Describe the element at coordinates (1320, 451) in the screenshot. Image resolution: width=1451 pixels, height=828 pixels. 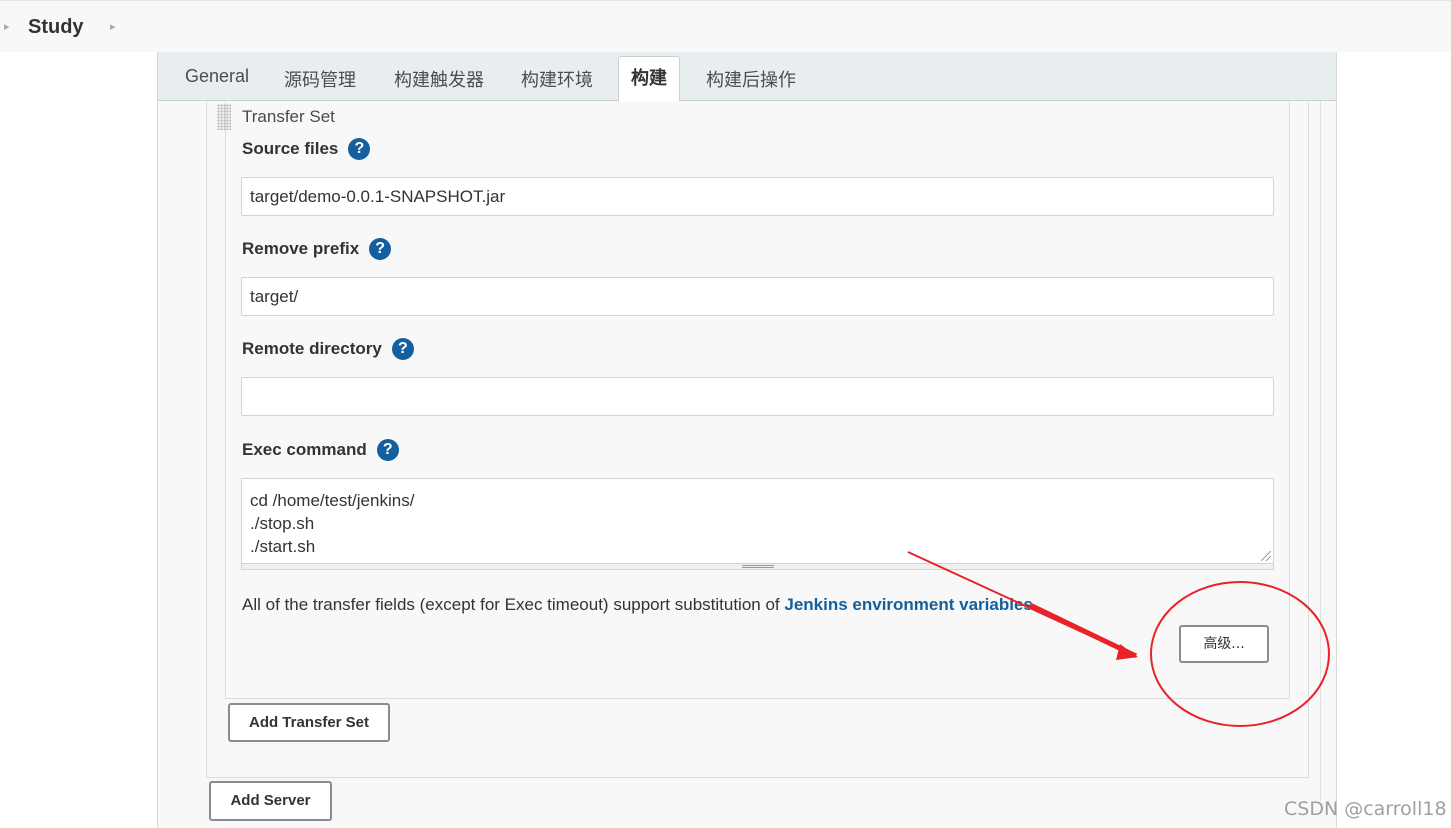
I see `section-divider` at that location.